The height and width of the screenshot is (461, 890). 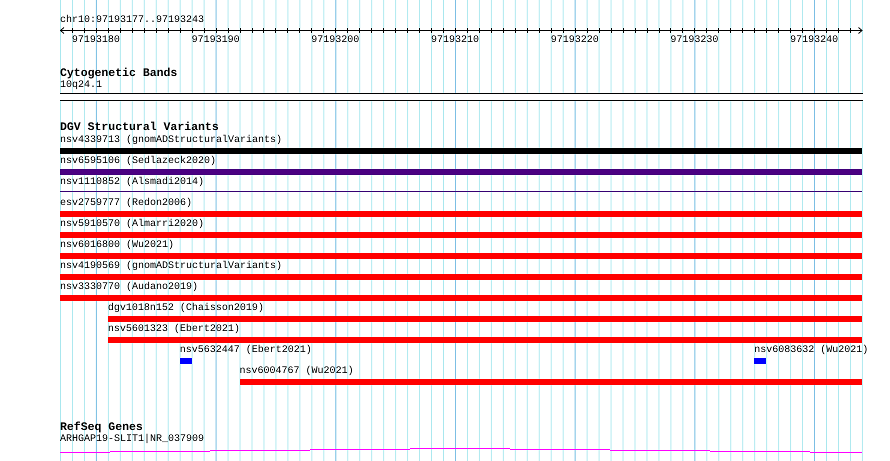 I want to click on track-title: Cytogenetic Bands, so click(x=119, y=74).